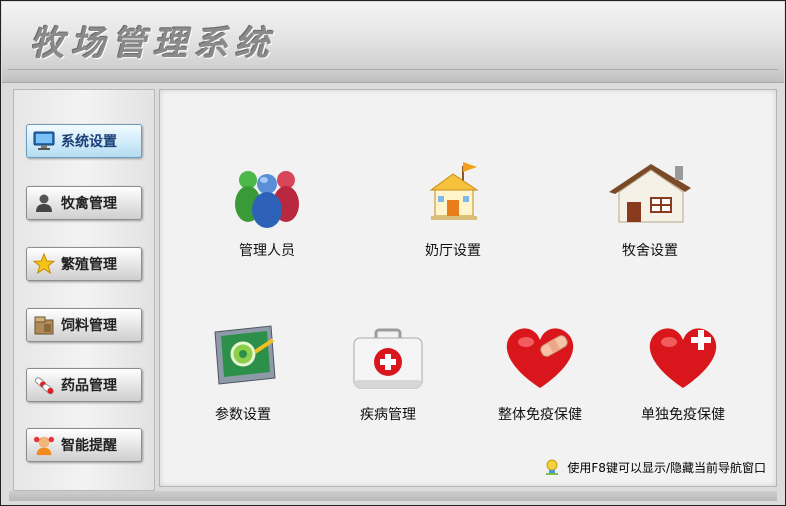 Image resolution: width=786 pixels, height=506 pixels. I want to click on people-icon, so click(267, 190).